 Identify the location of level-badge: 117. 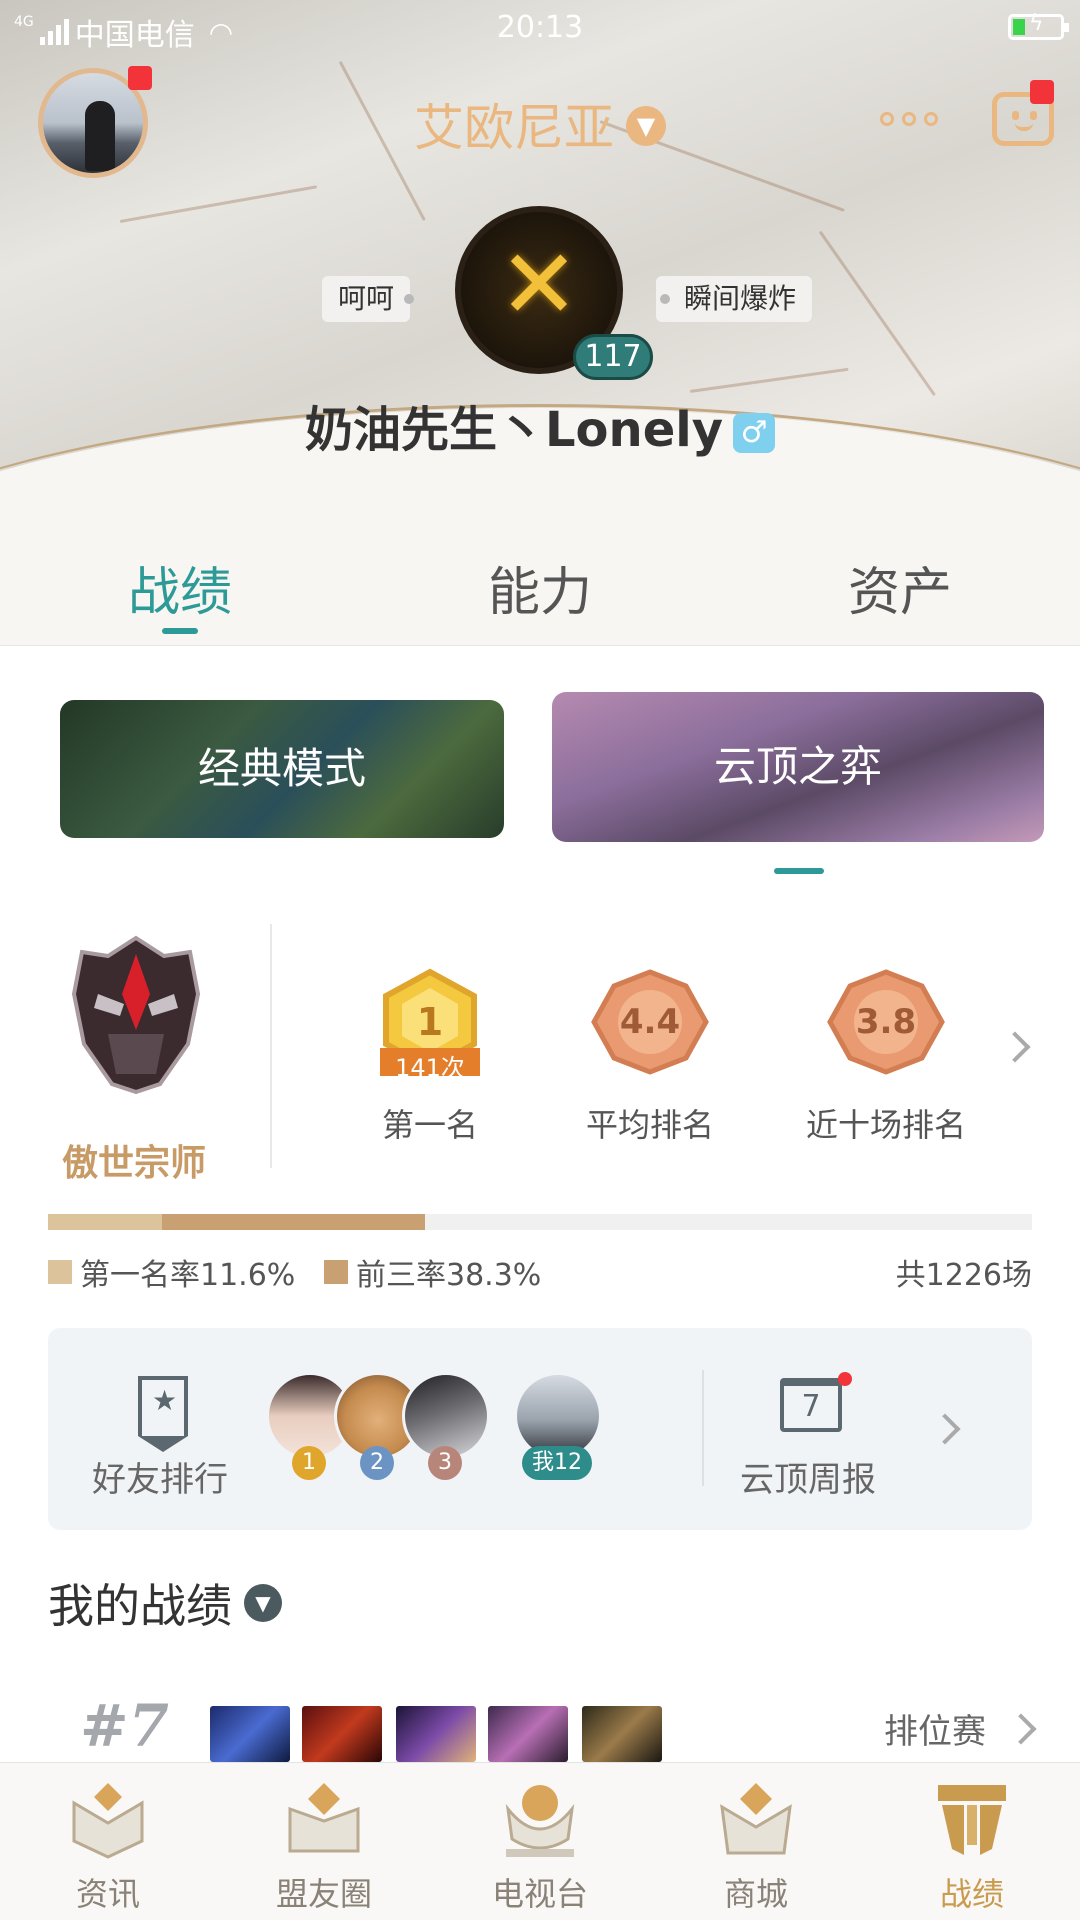
(613, 357).